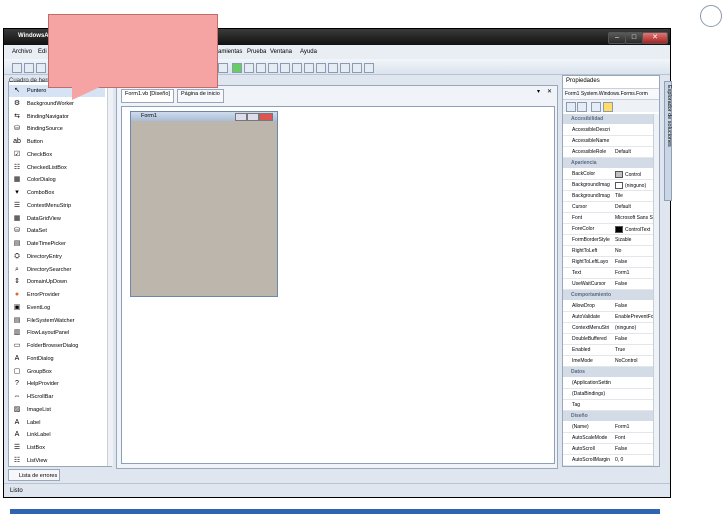  Describe the element at coordinates (634, 38) in the screenshot. I see `maximize-button: □` at that location.